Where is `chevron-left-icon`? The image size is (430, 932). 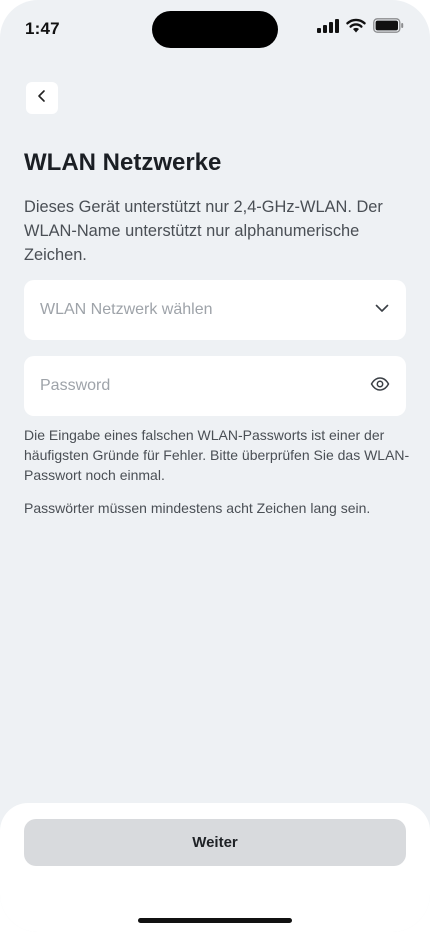 chevron-left-icon is located at coordinates (42, 98).